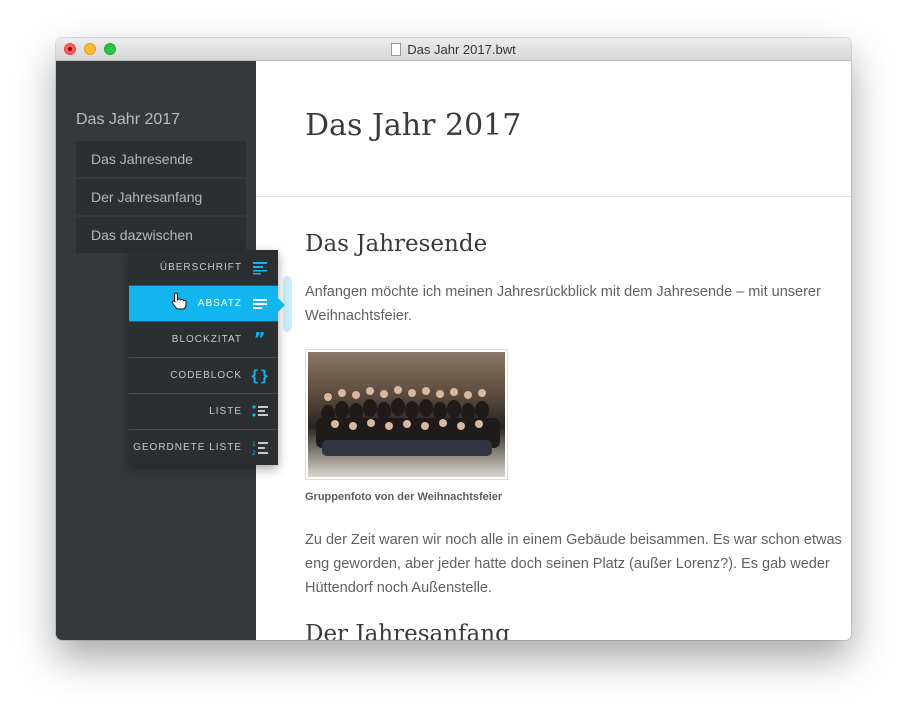 The height and width of the screenshot is (714, 907). What do you see at coordinates (553, 196) in the screenshot?
I see `title-divider` at bounding box center [553, 196].